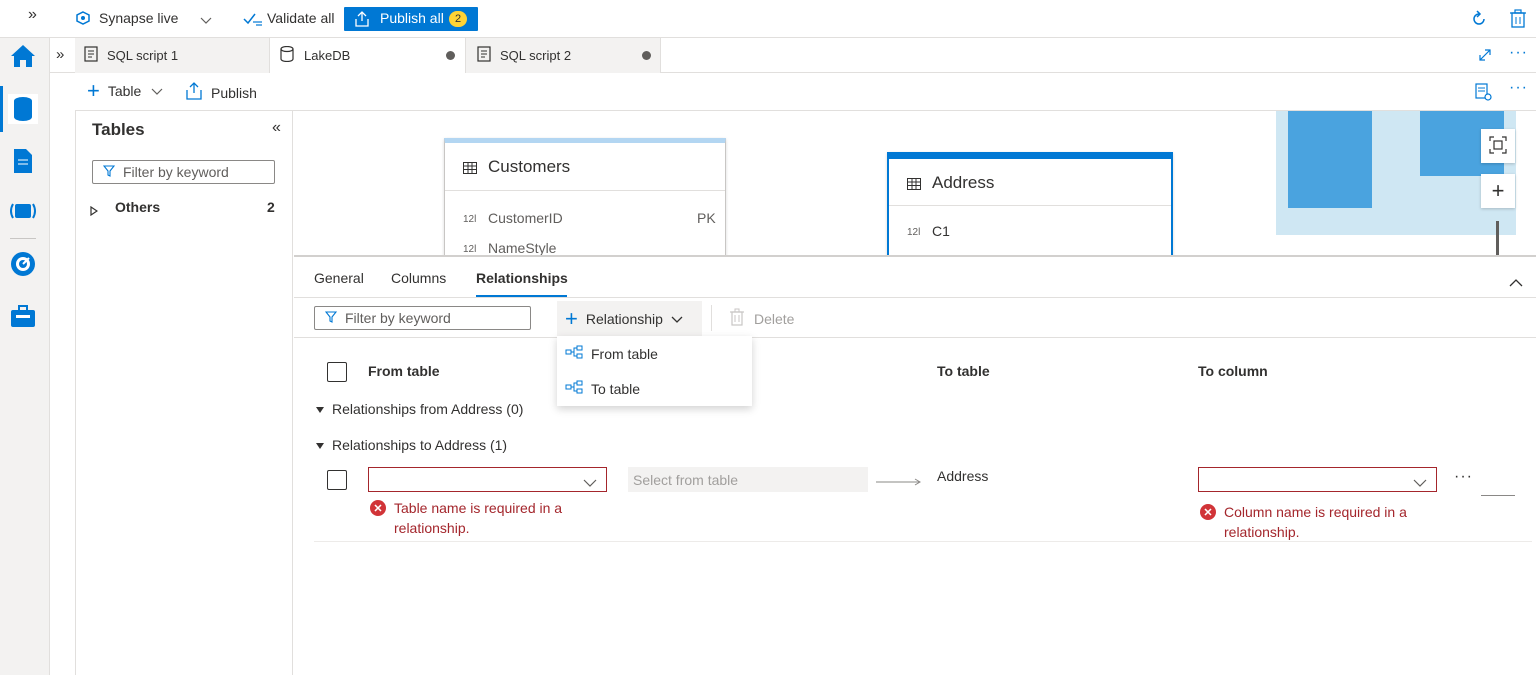  I want to click on tables-filter-input: Filter by keyword, so click(183, 172).